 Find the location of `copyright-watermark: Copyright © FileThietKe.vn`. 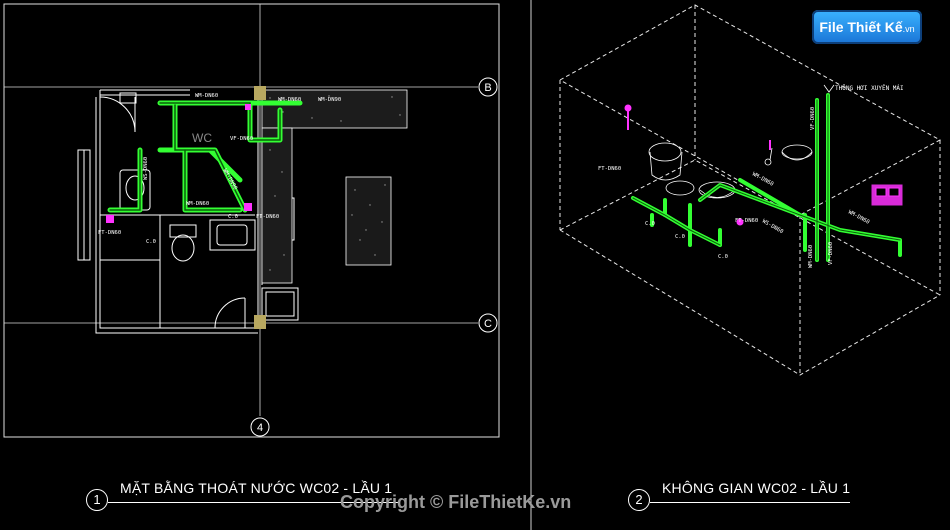

copyright-watermark: Copyright © FileThietKe.vn is located at coordinates (456, 502).